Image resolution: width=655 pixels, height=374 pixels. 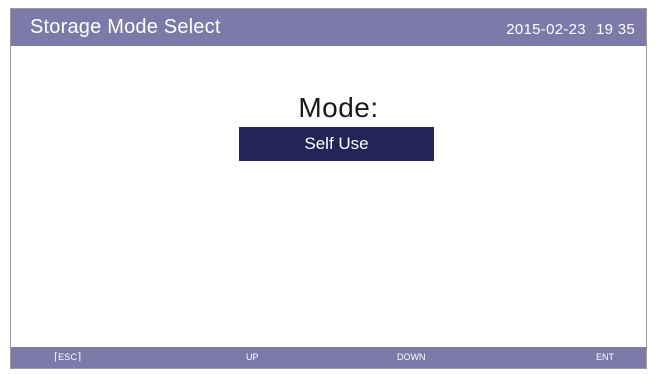 I want to click on mode-label: Mode:, so click(x=338, y=107).